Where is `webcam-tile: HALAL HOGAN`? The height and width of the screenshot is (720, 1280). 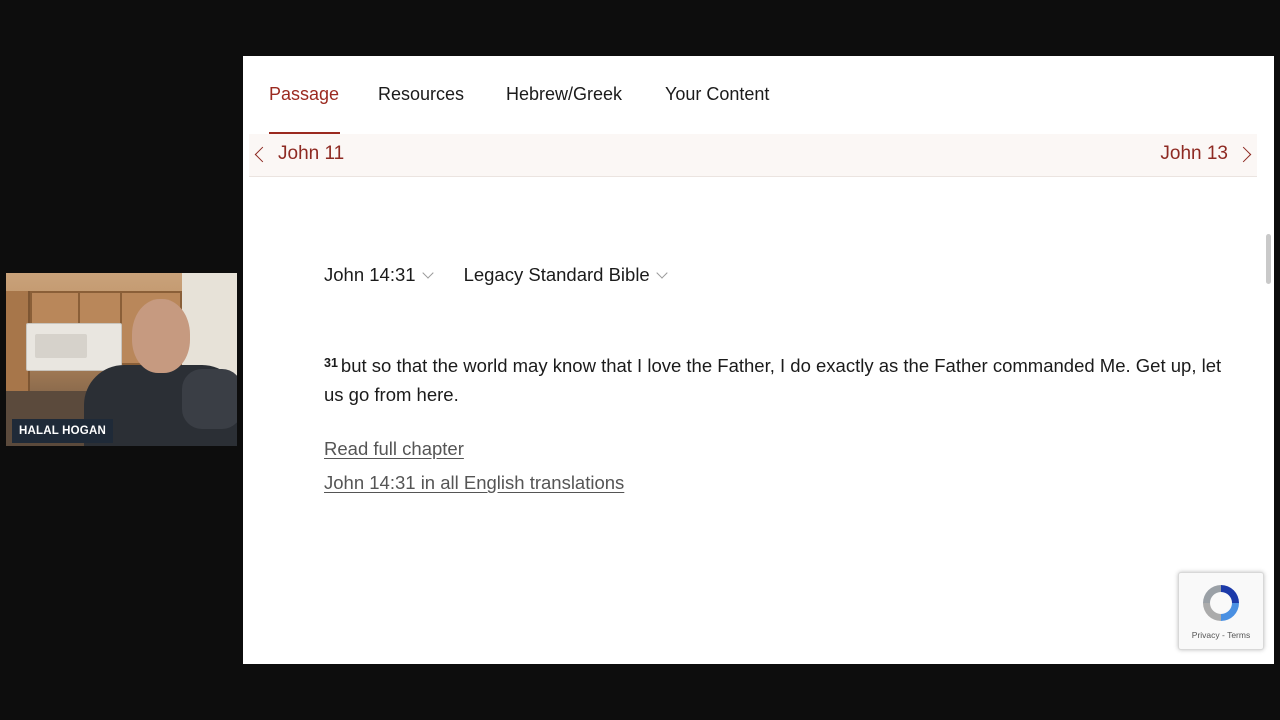
webcam-tile: HALAL HOGAN is located at coordinates (121, 359).